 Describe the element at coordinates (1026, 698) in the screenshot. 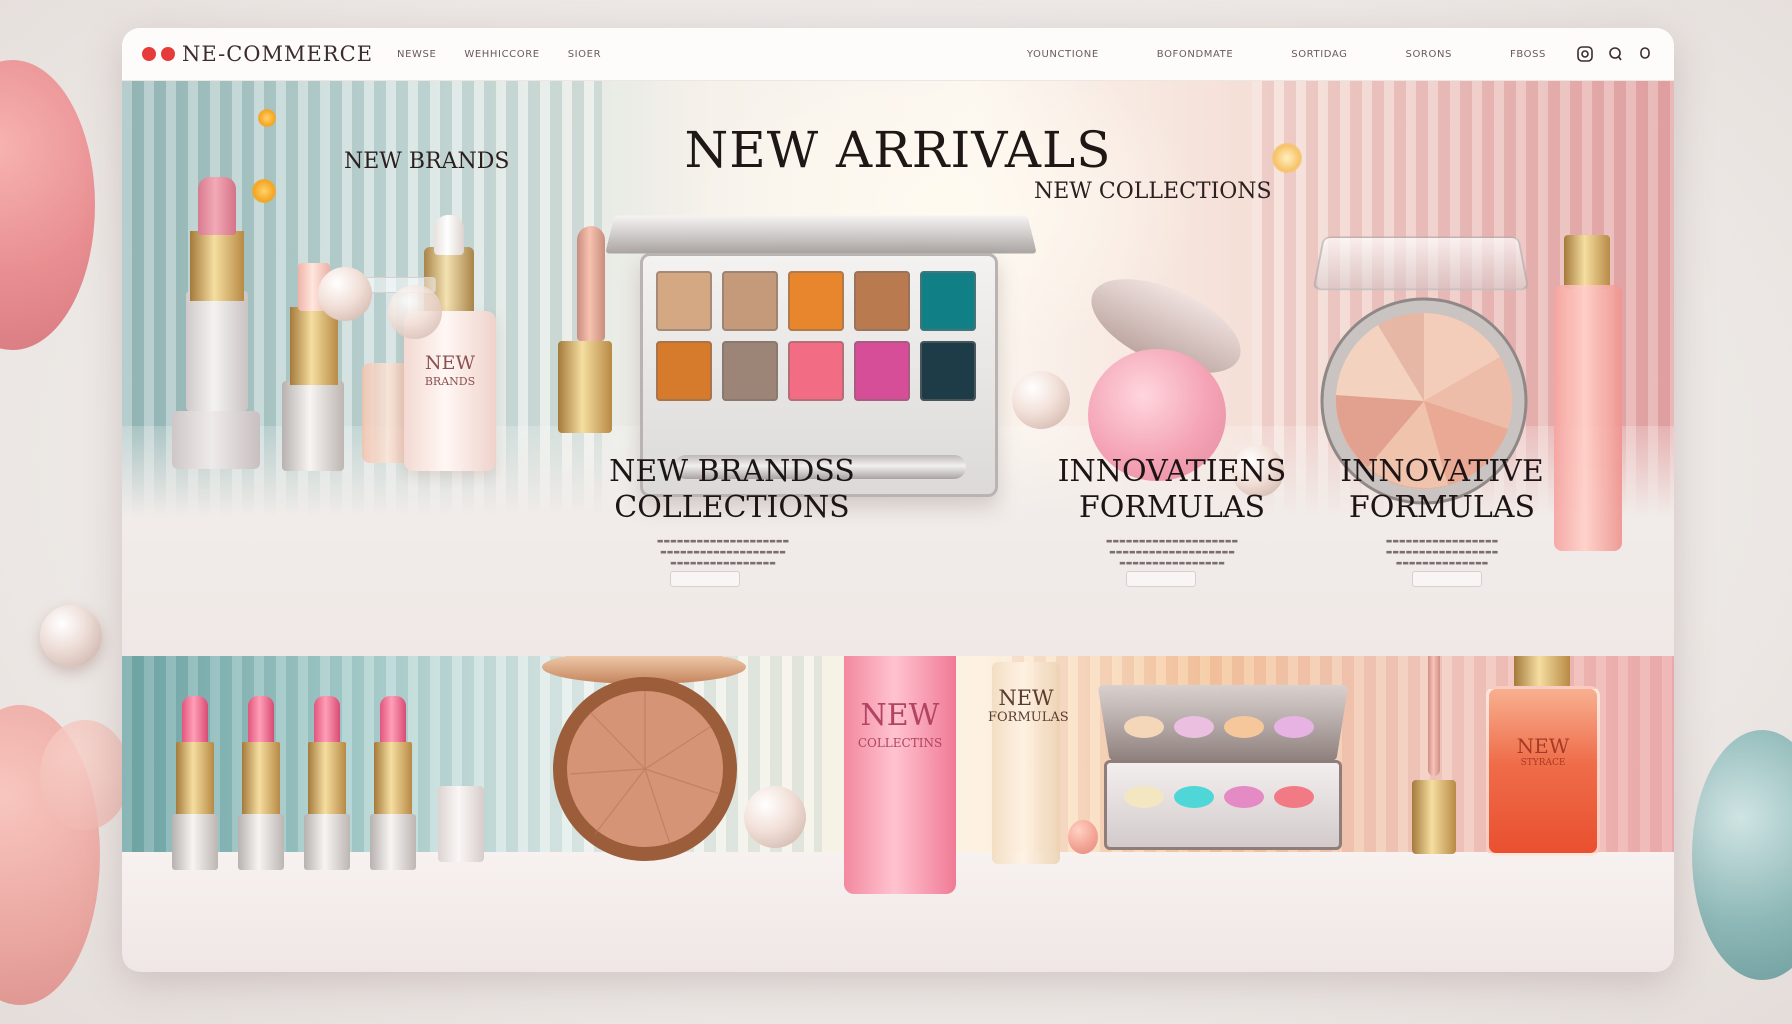

I see `tube-label-line1: NEW` at that location.